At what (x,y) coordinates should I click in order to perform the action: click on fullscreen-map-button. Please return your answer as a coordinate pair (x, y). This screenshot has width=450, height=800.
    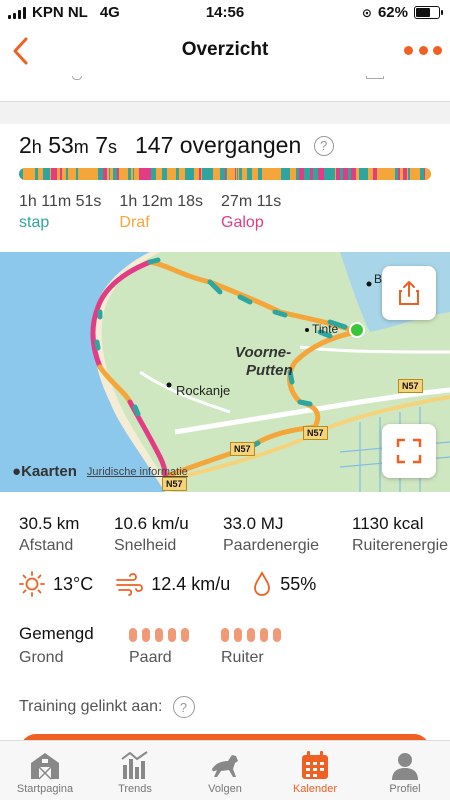
    Looking at the image, I should click on (409, 451).